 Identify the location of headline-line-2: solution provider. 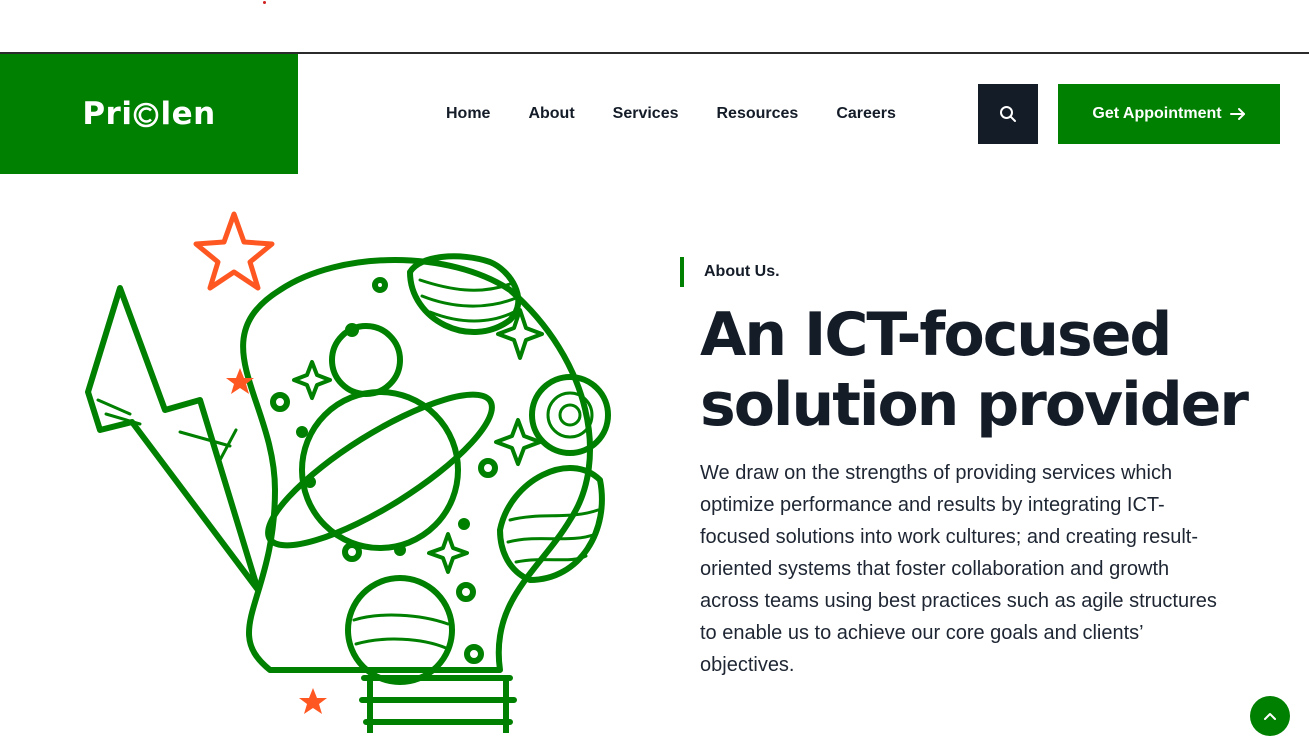
(974, 405).